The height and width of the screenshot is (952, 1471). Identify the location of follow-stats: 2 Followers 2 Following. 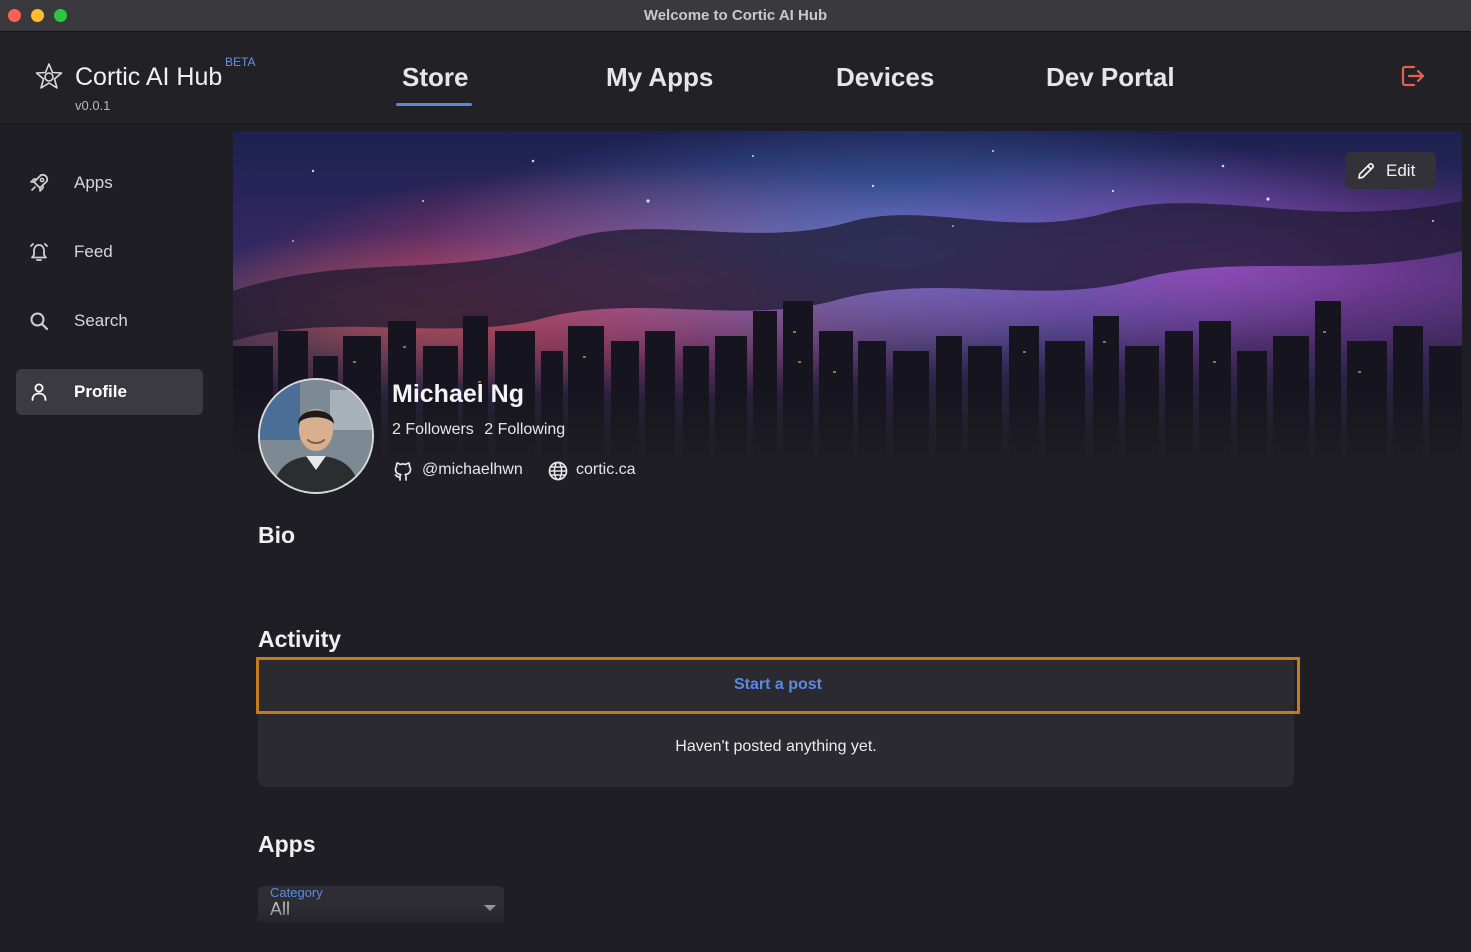
(481, 430).